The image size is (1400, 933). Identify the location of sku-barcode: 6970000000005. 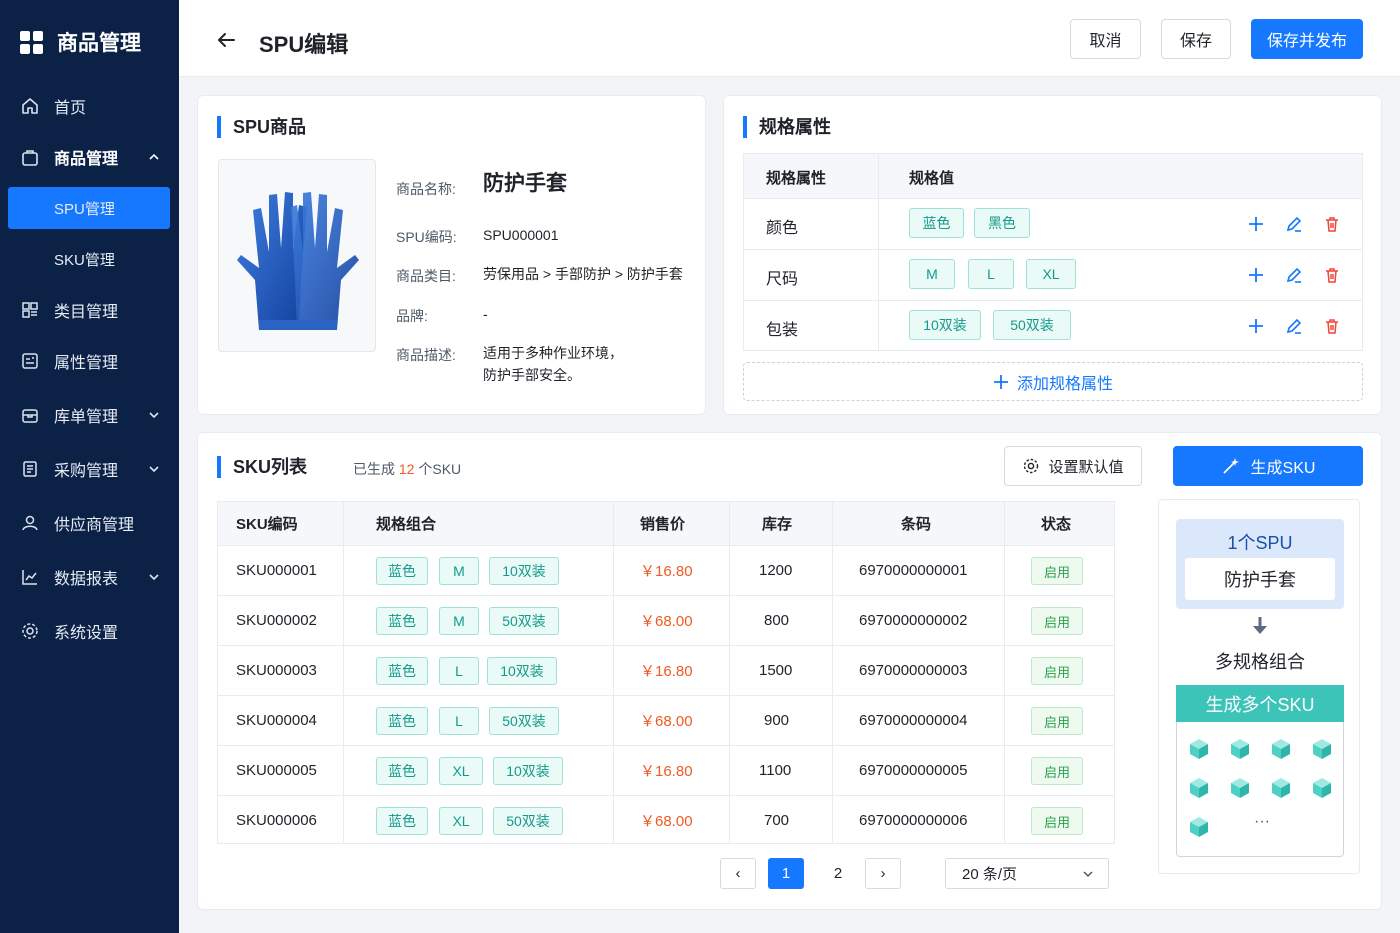
(913, 770).